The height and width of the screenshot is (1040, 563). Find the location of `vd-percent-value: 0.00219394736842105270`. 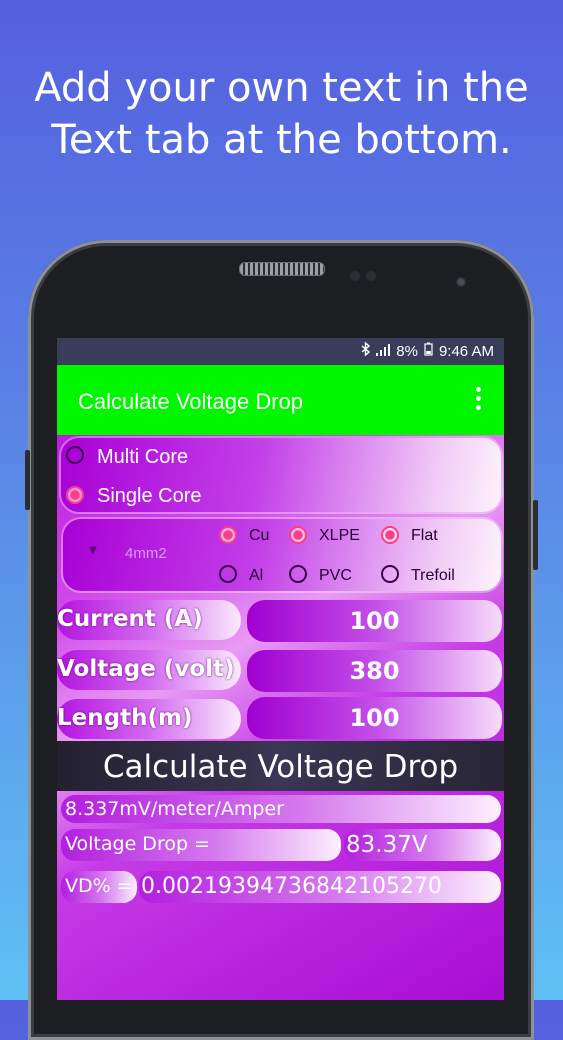

vd-percent-value: 0.00219394736842105270 is located at coordinates (320, 887).